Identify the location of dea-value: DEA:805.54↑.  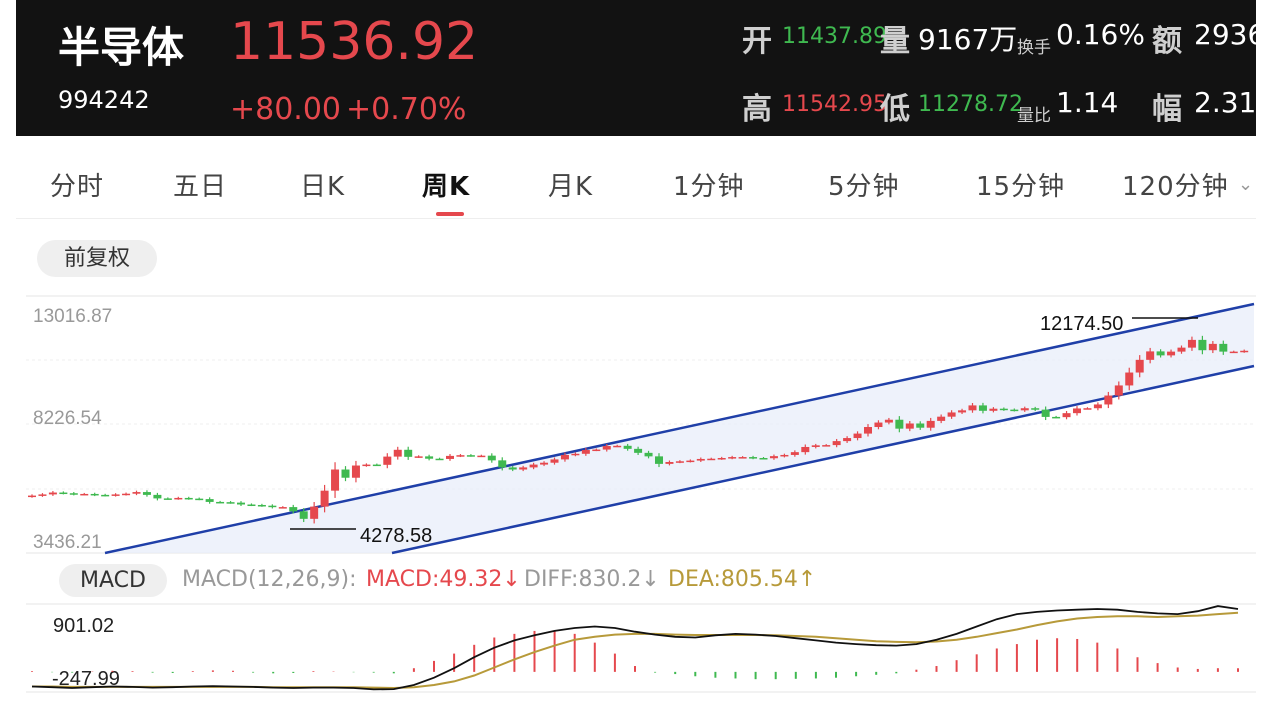
(742, 579).